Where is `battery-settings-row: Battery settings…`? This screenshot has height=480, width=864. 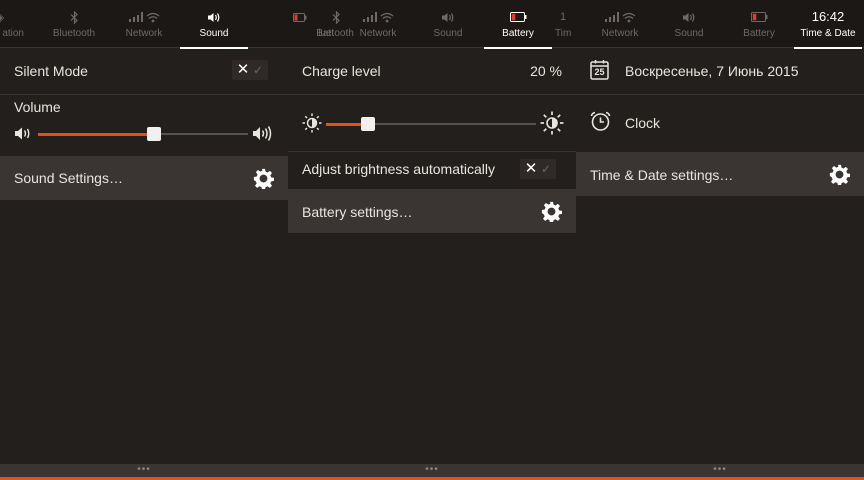 battery-settings-row: Battery settings… is located at coordinates (432, 211).